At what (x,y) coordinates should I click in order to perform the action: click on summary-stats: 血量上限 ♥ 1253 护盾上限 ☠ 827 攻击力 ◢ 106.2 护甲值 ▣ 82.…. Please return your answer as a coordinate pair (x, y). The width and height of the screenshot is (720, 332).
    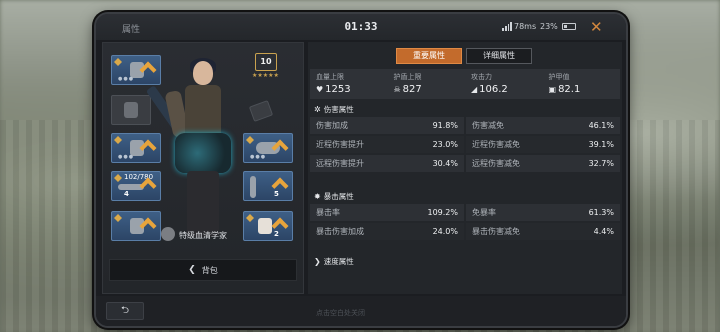
    Looking at the image, I should click on (465, 84).